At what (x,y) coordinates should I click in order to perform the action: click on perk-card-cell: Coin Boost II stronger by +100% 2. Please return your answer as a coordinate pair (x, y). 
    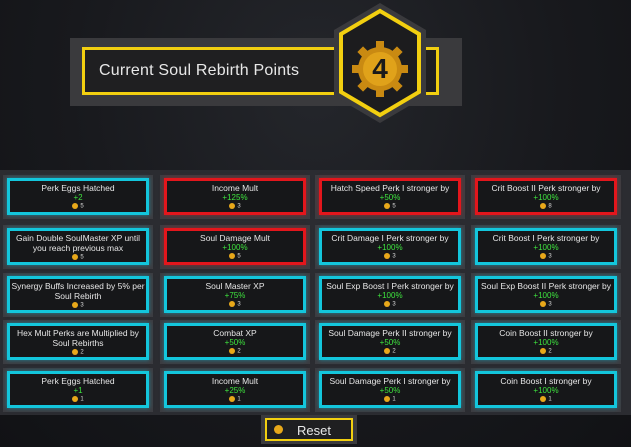
    Looking at the image, I should click on (546, 342).